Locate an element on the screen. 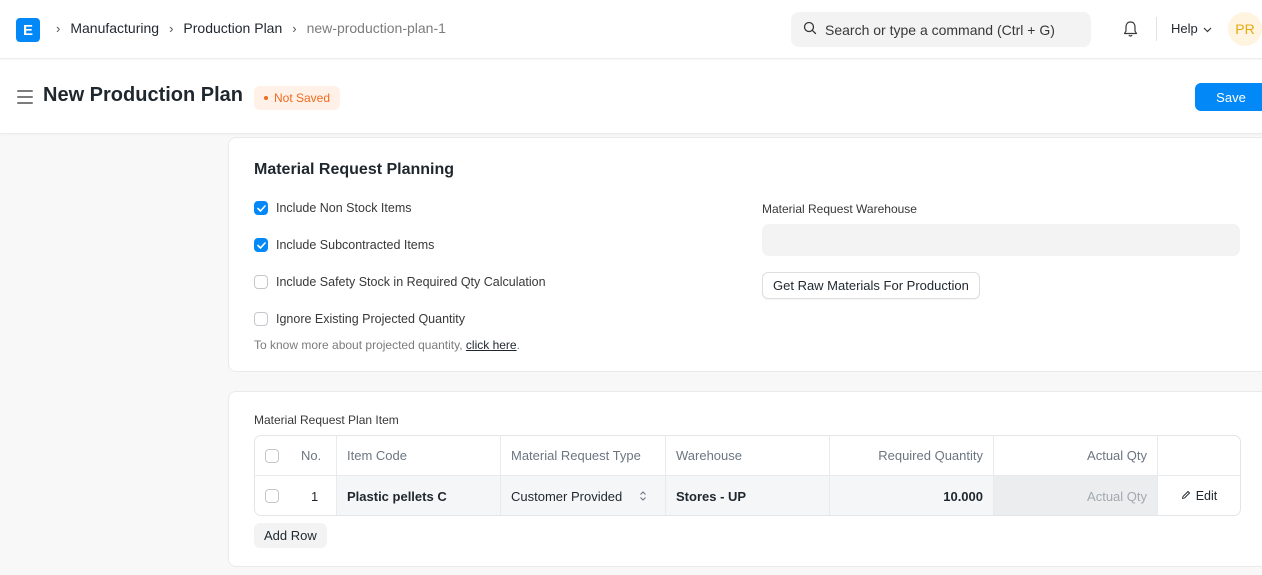 The image size is (1262, 575). select-all-checkbox is located at coordinates (272, 455).